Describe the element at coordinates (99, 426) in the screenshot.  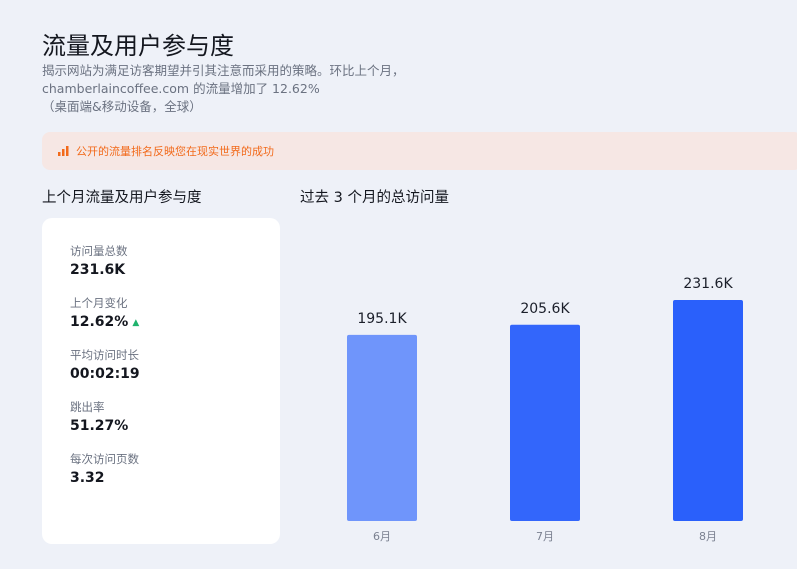
I see `metric-value: 51.27%` at that location.